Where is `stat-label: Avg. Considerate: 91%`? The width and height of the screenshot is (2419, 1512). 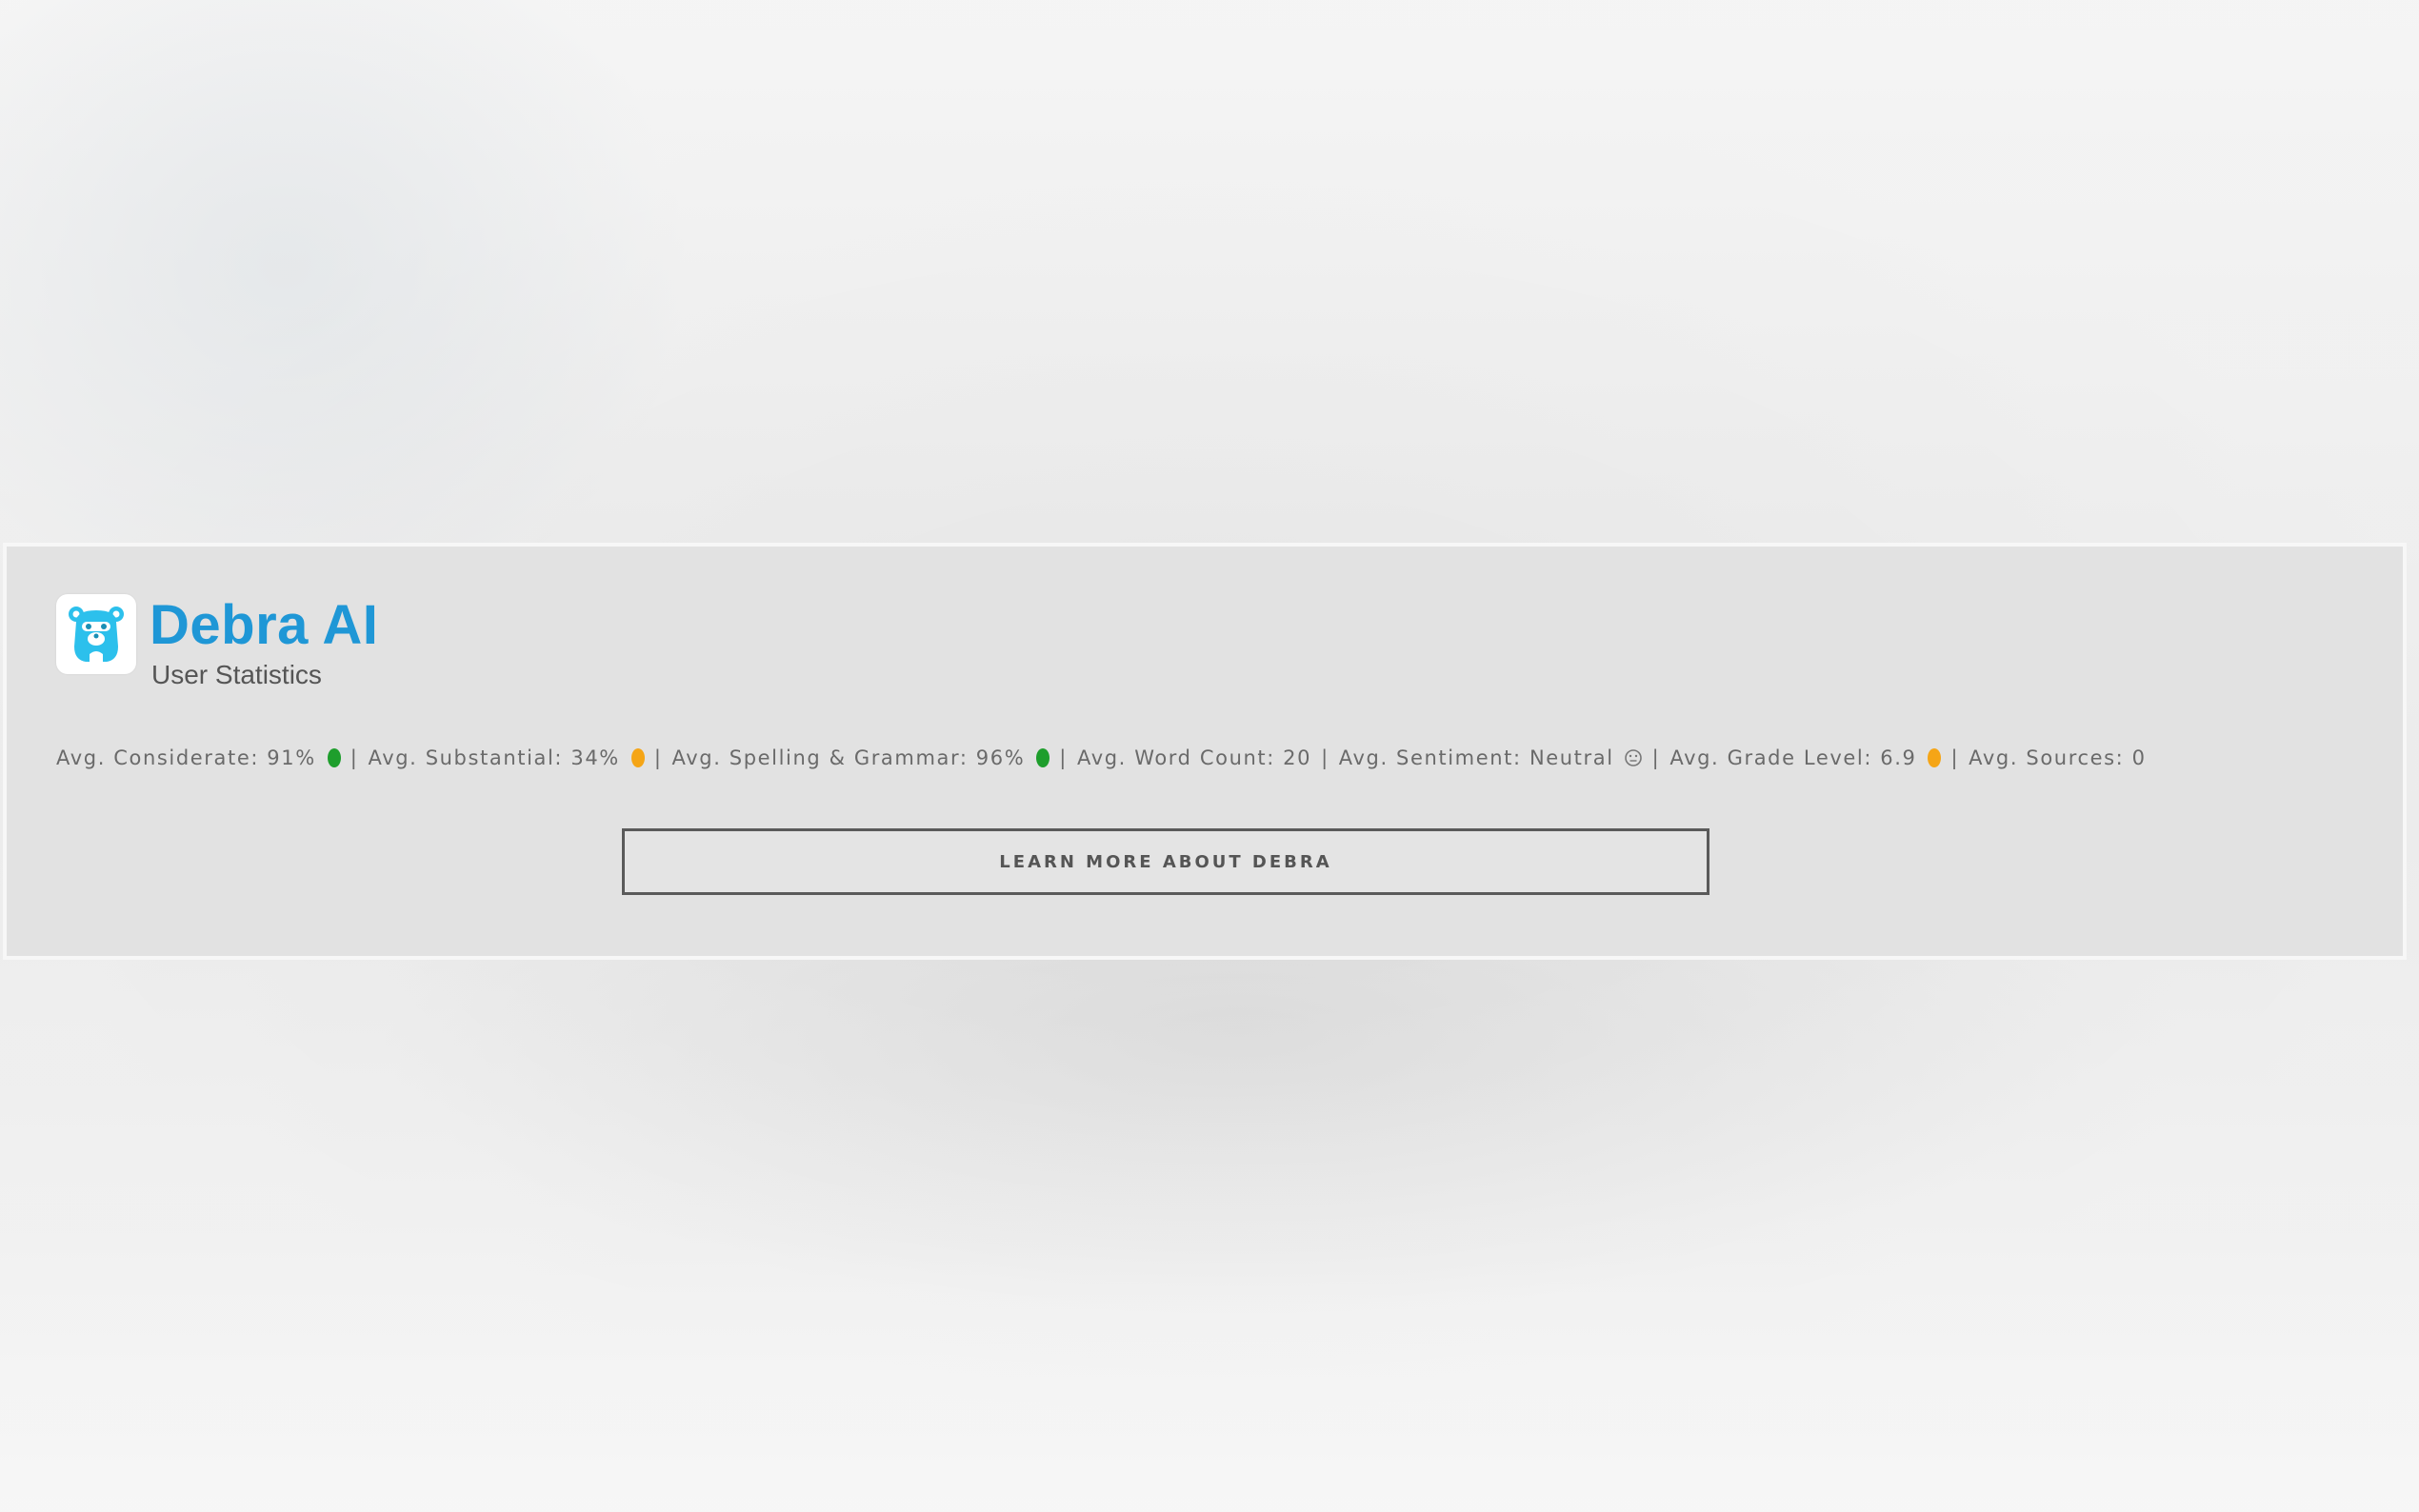
stat-label: Avg. Considerate: 91% is located at coordinates (186, 757).